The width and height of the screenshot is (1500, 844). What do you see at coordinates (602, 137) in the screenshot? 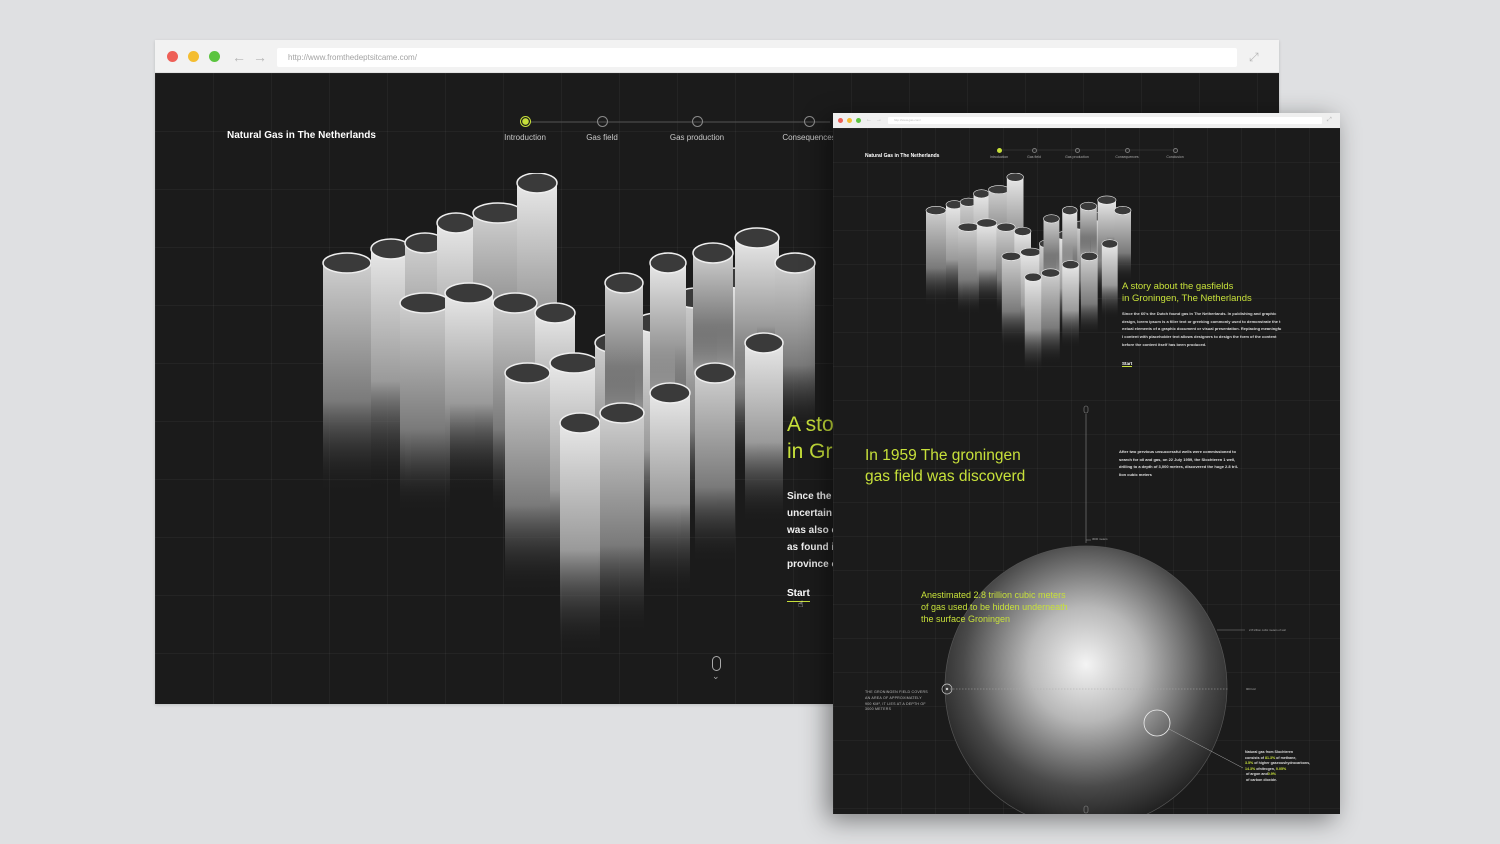
I see `step-label: Gas field` at bounding box center [602, 137].